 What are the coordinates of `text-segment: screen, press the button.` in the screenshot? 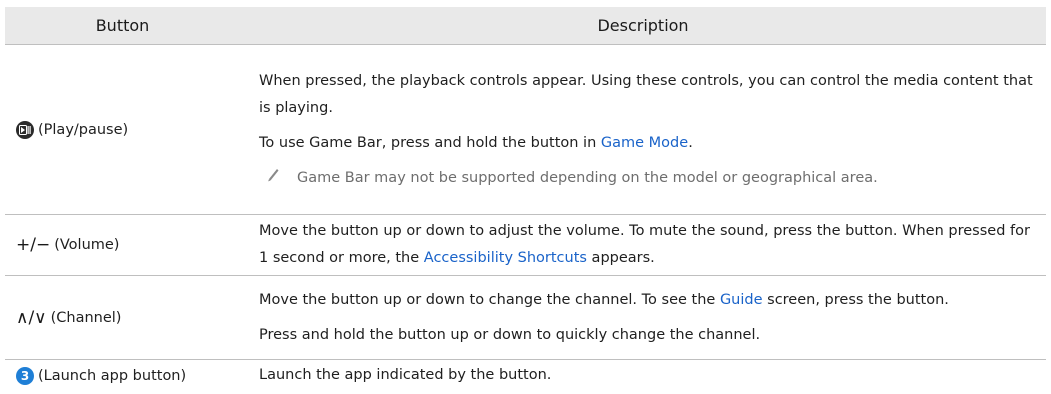 It's located at (855, 299).